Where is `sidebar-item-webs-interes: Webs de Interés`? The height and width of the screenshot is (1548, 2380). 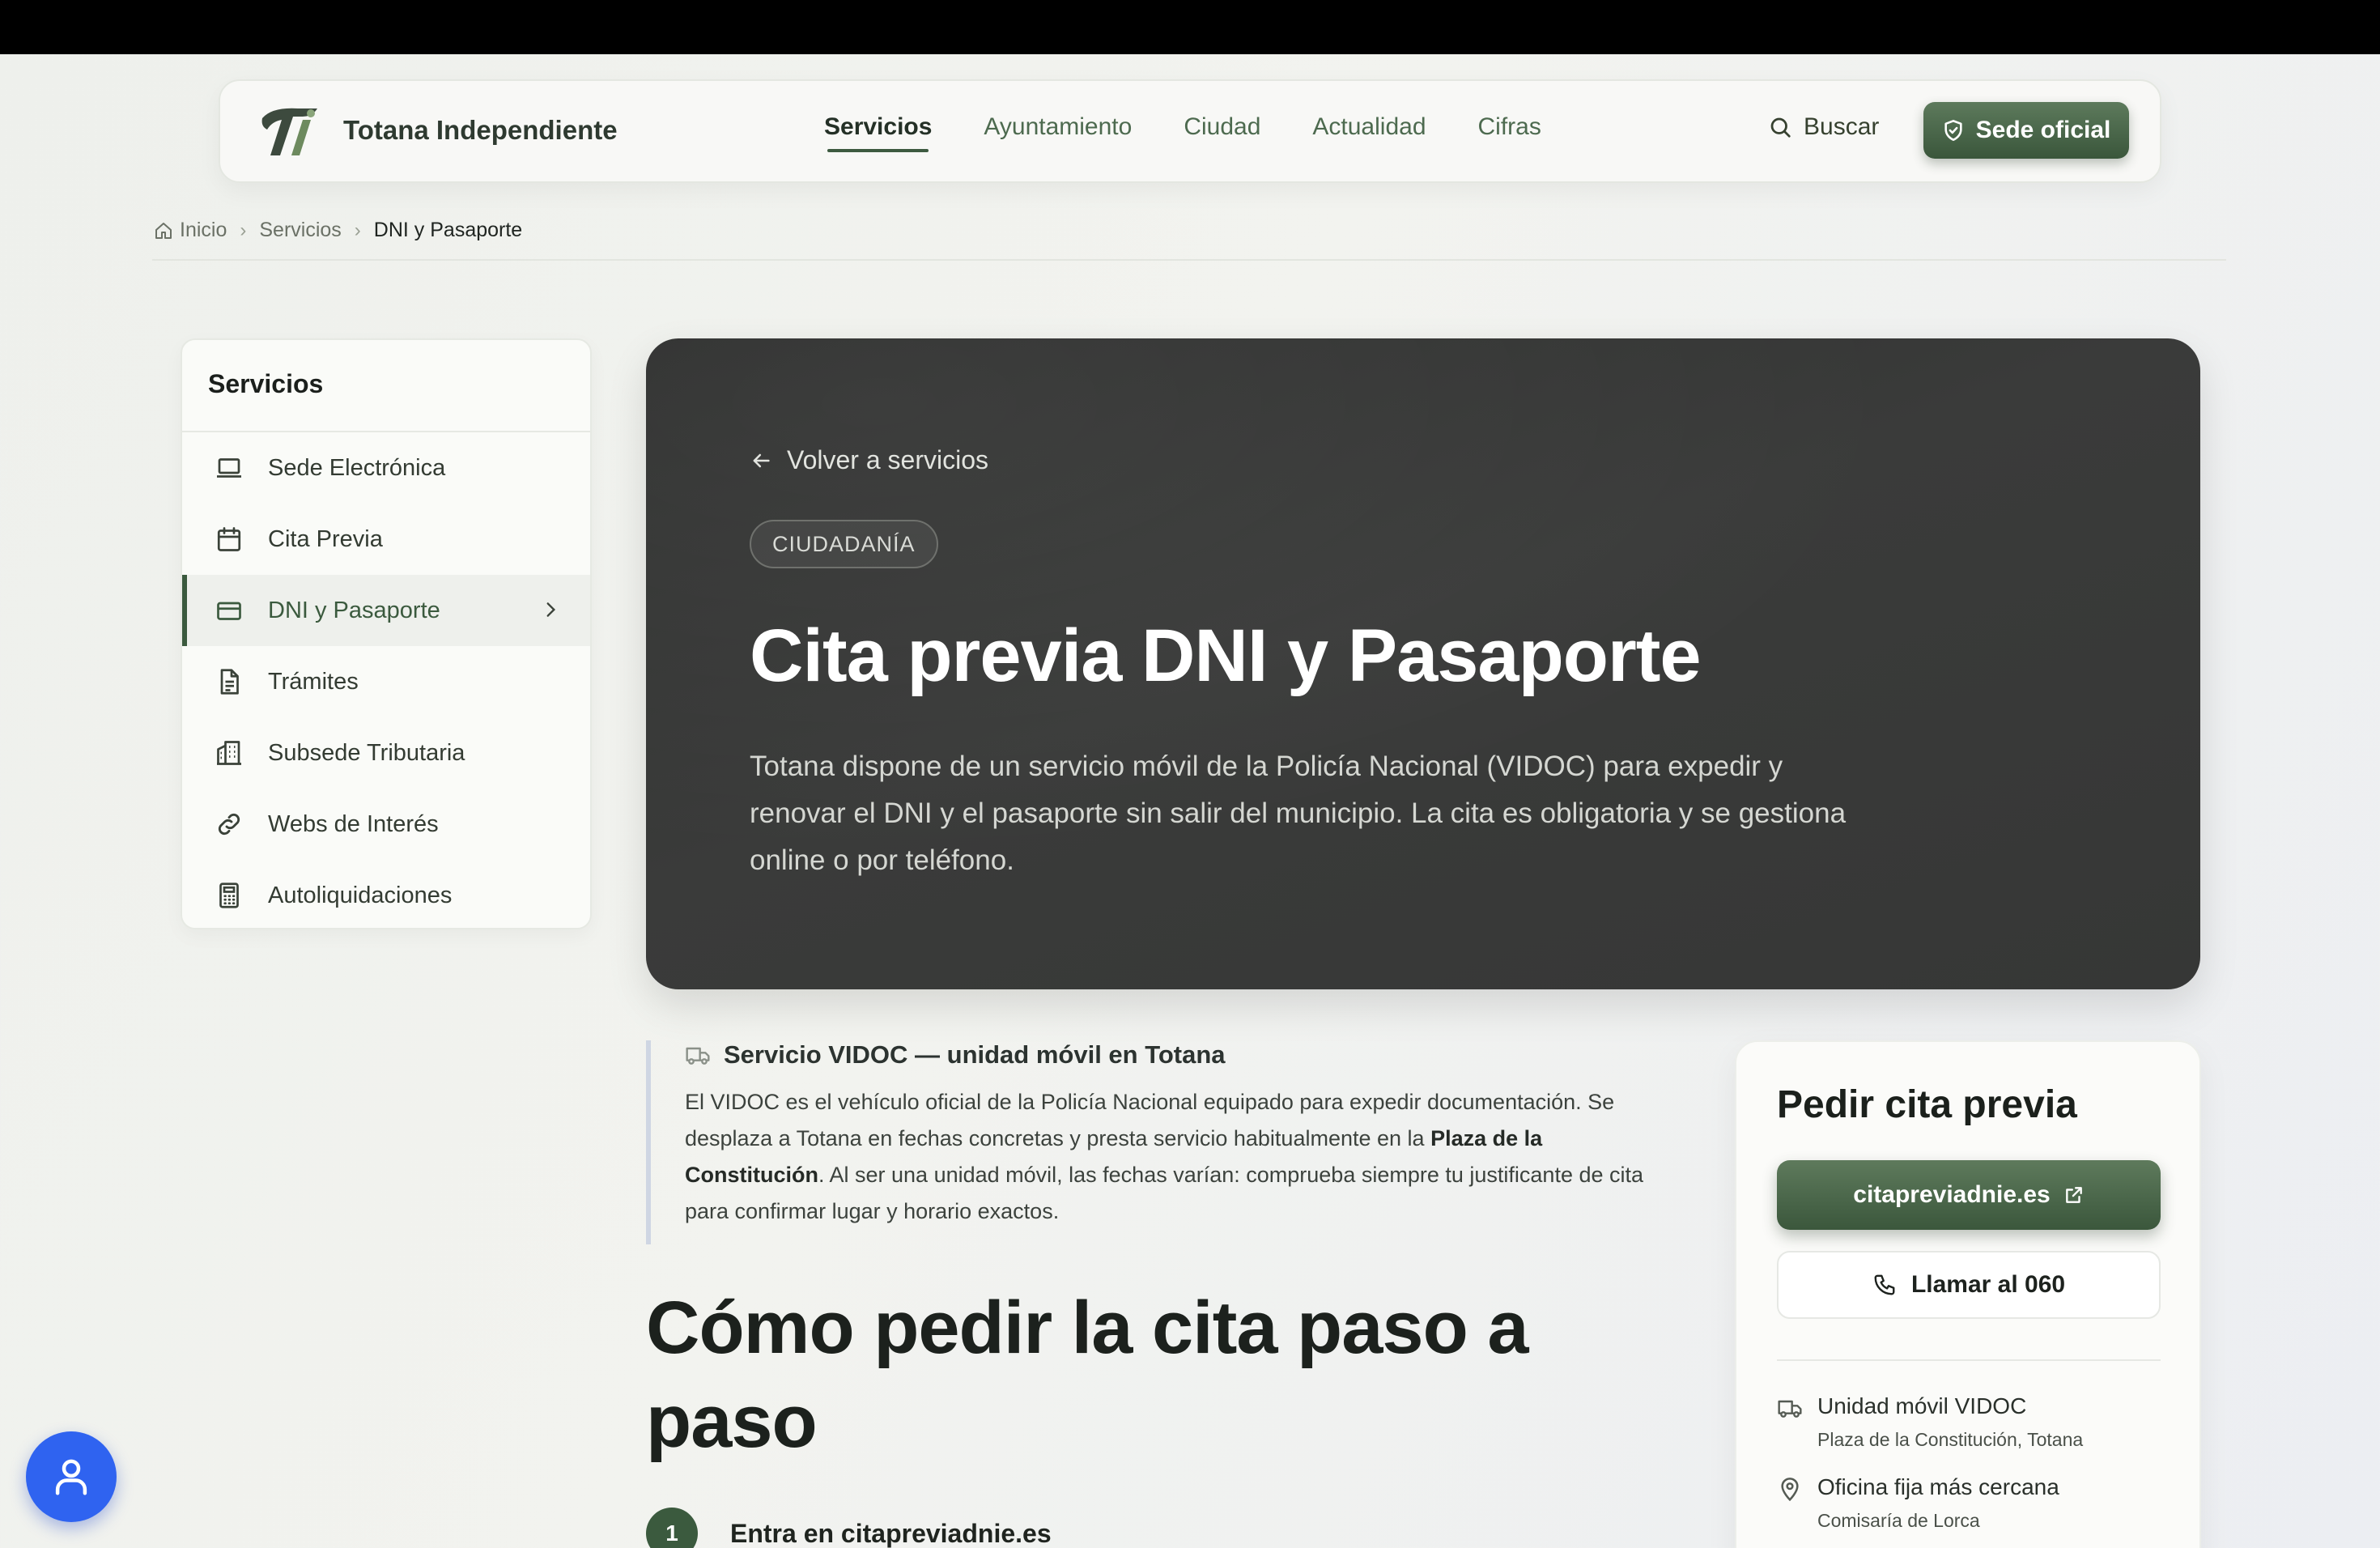 sidebar-item-webs-interes: Webs de Interés is located at coordinates (386, 824).